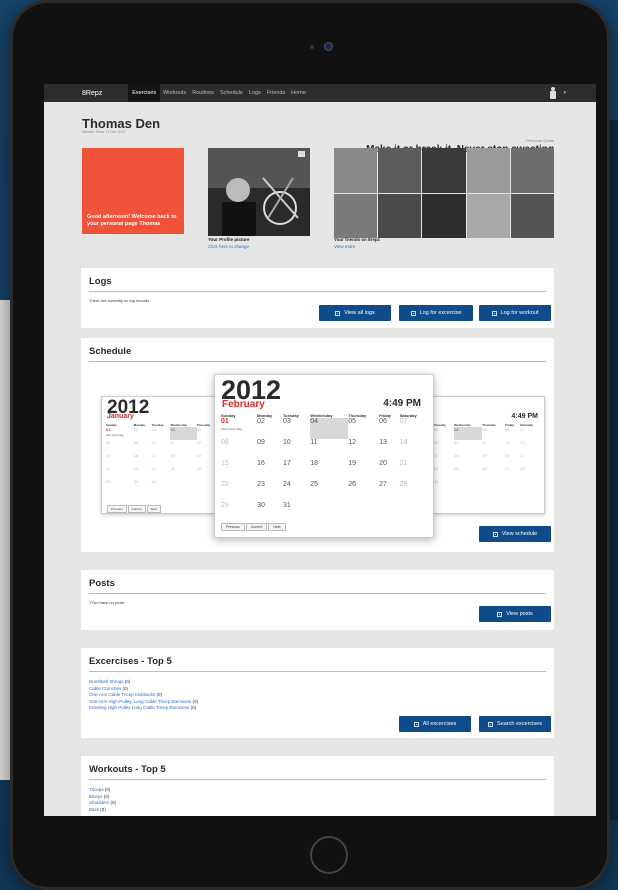  Describe the element at coordinates (414, 428) in the screenshot. I see `day-cell: 07` at that location.